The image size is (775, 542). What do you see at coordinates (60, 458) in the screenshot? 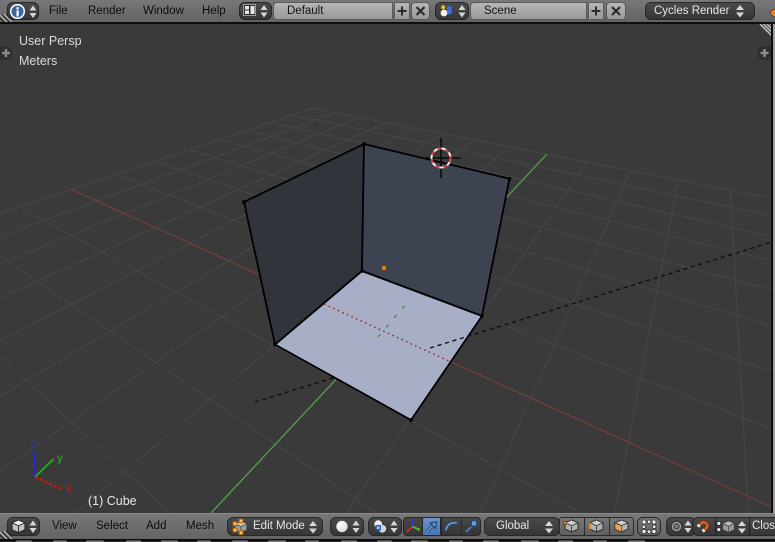
I see `svg-text: y` at bounding box center [60, 458].